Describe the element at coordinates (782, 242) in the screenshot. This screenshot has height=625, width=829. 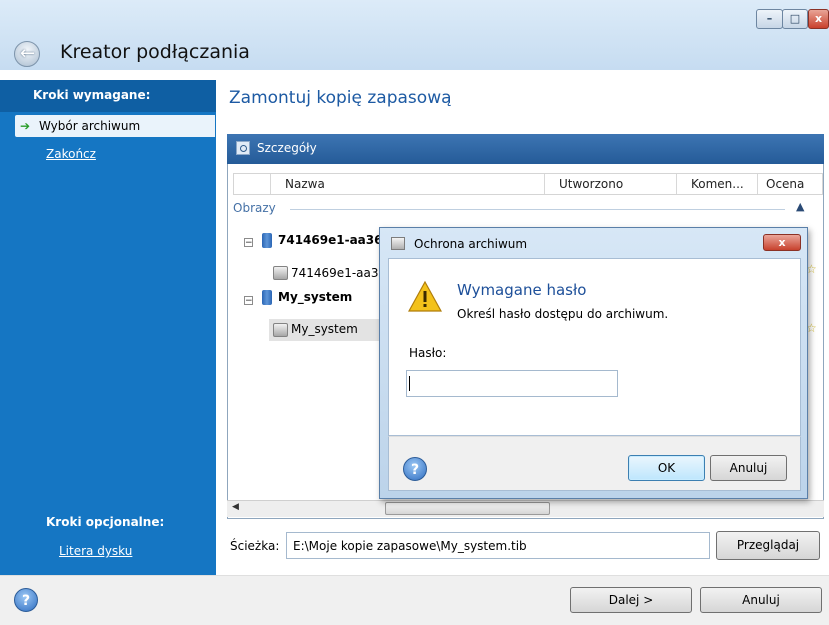
I see `dialog-close-button: x` at that location.